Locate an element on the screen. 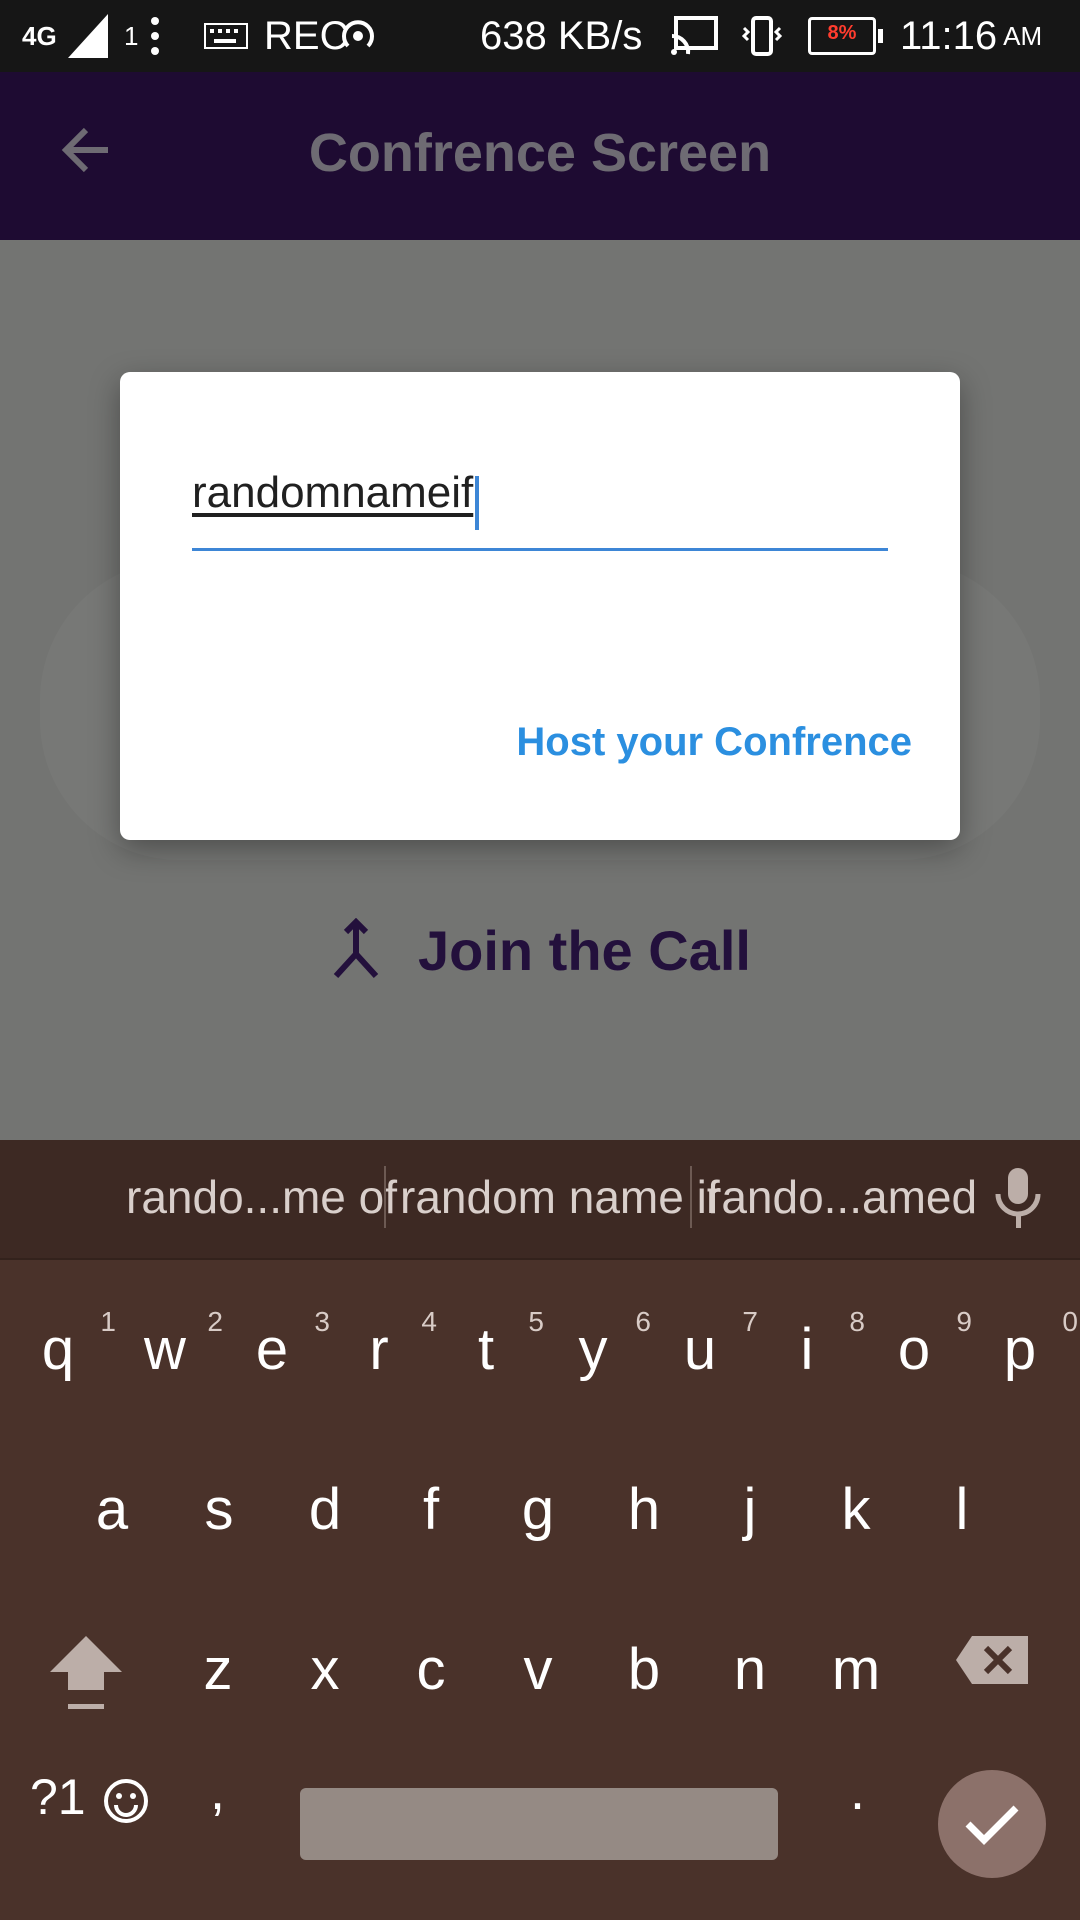  key-z: z is located at coordinates (218, 1669).